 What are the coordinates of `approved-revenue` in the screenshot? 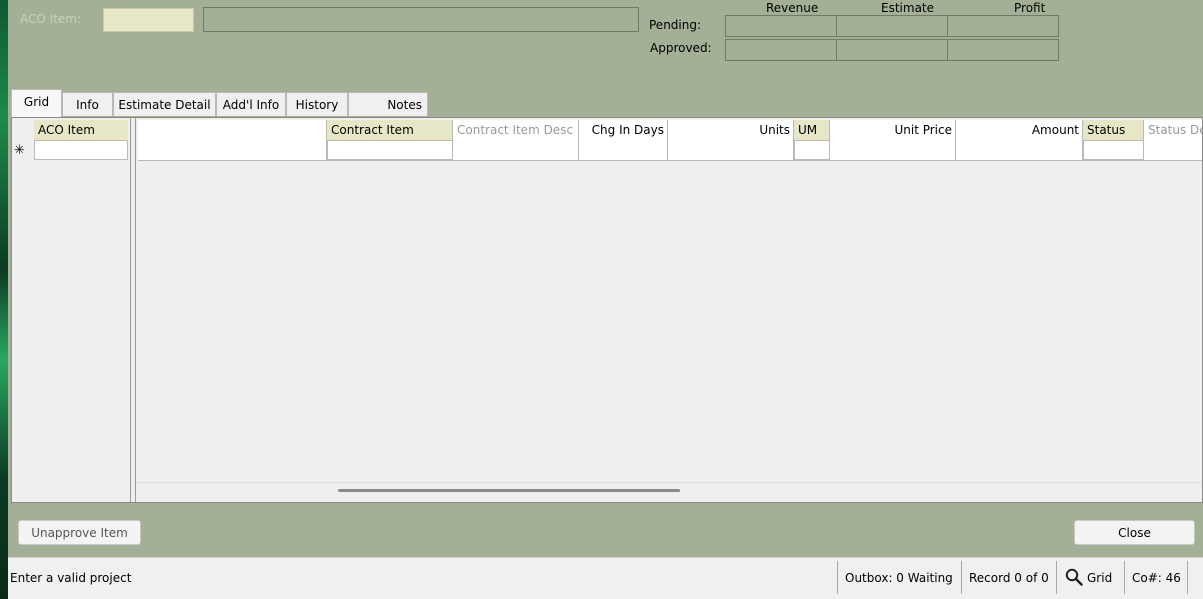 It's located at (781, 50).